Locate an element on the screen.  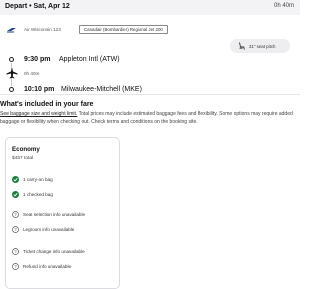
fare-price: $457 total is located at coordinates (23, 158).